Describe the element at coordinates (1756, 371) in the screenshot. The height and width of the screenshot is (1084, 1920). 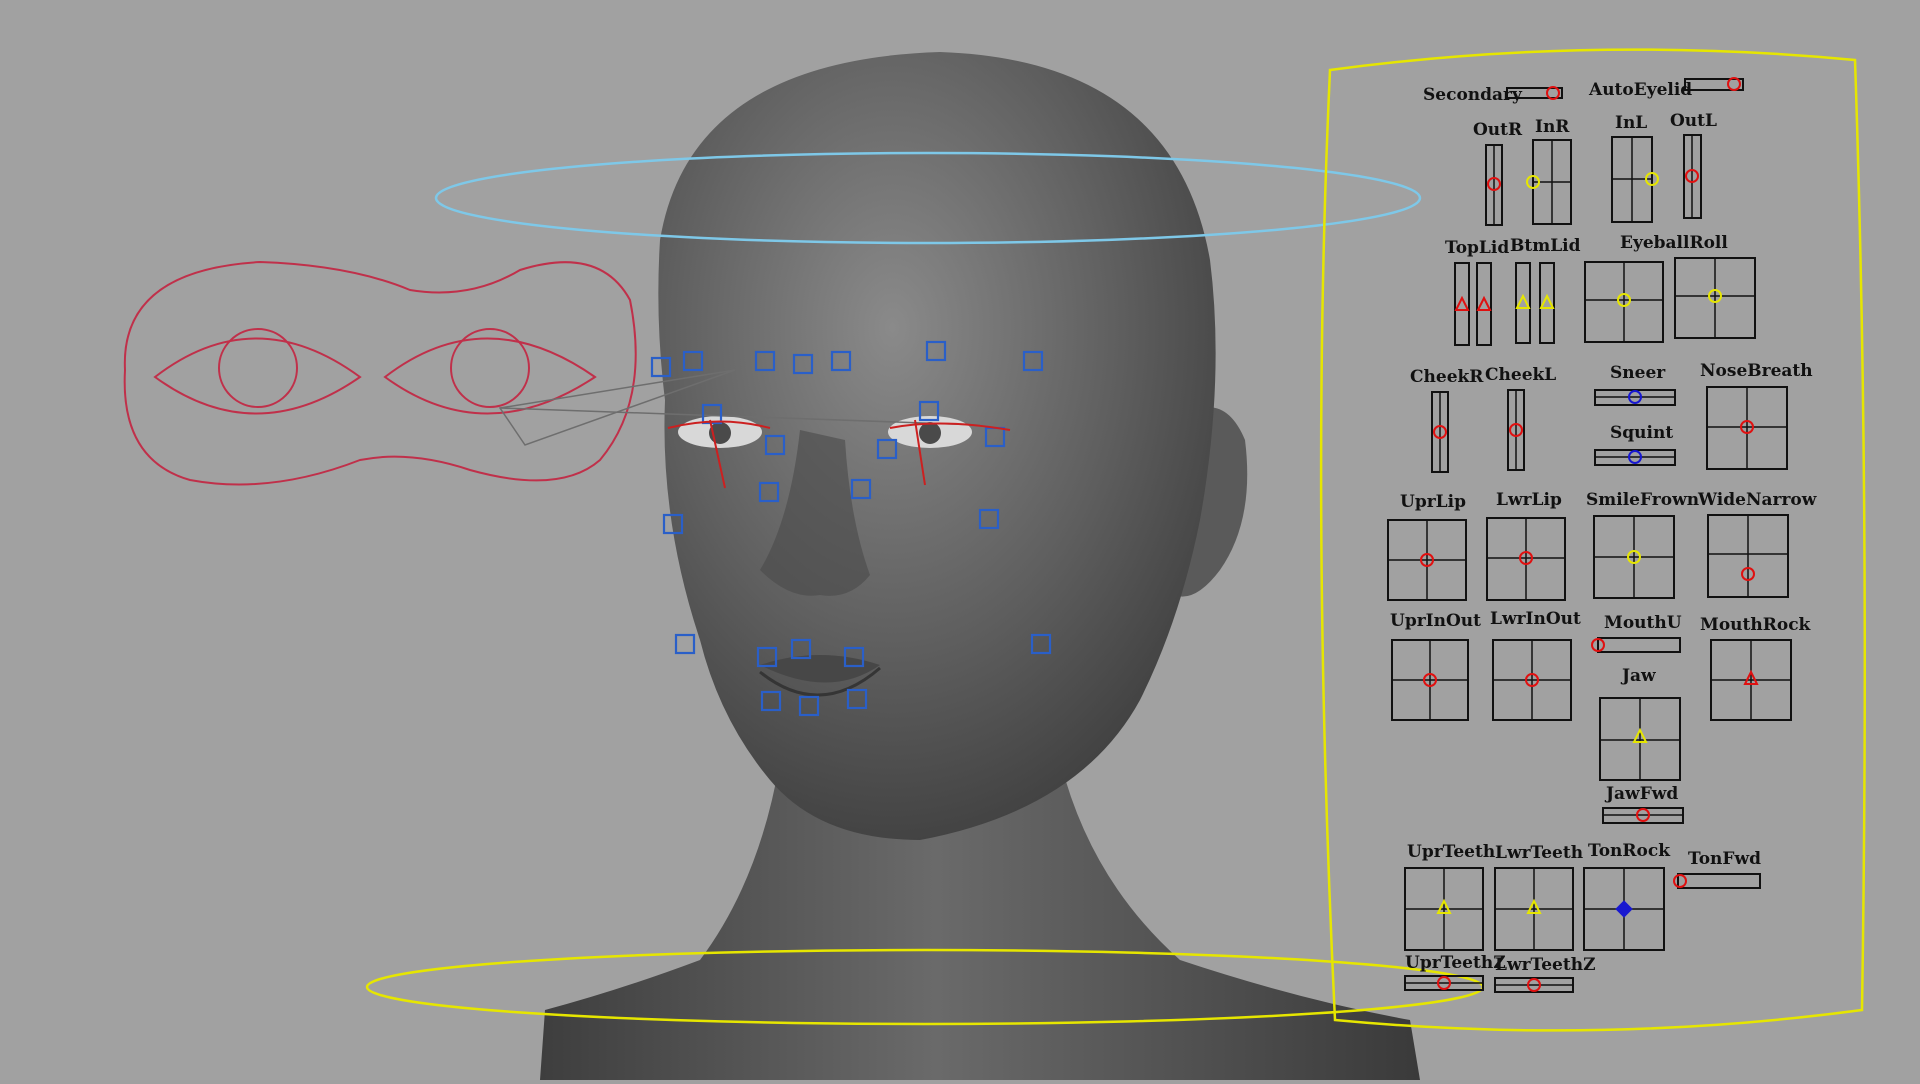
I see `label-nosebreath: NoseBreath` at that location.